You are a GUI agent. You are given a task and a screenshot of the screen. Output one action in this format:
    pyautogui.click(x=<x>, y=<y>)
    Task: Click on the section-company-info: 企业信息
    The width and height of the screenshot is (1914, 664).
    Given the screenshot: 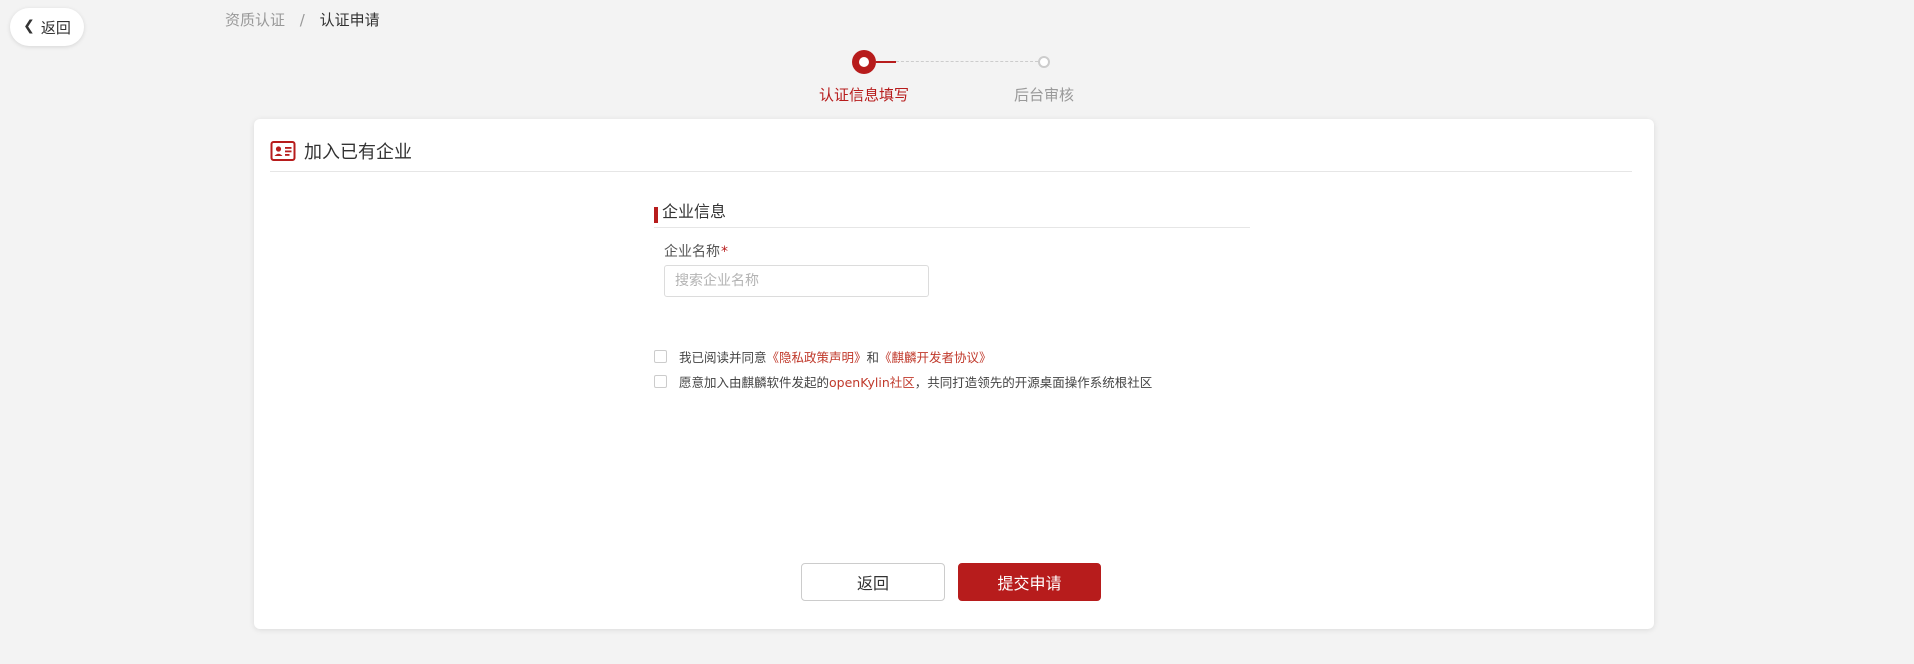 What is the action you would take?
    pyautogui.click(x=952, y=214)
    